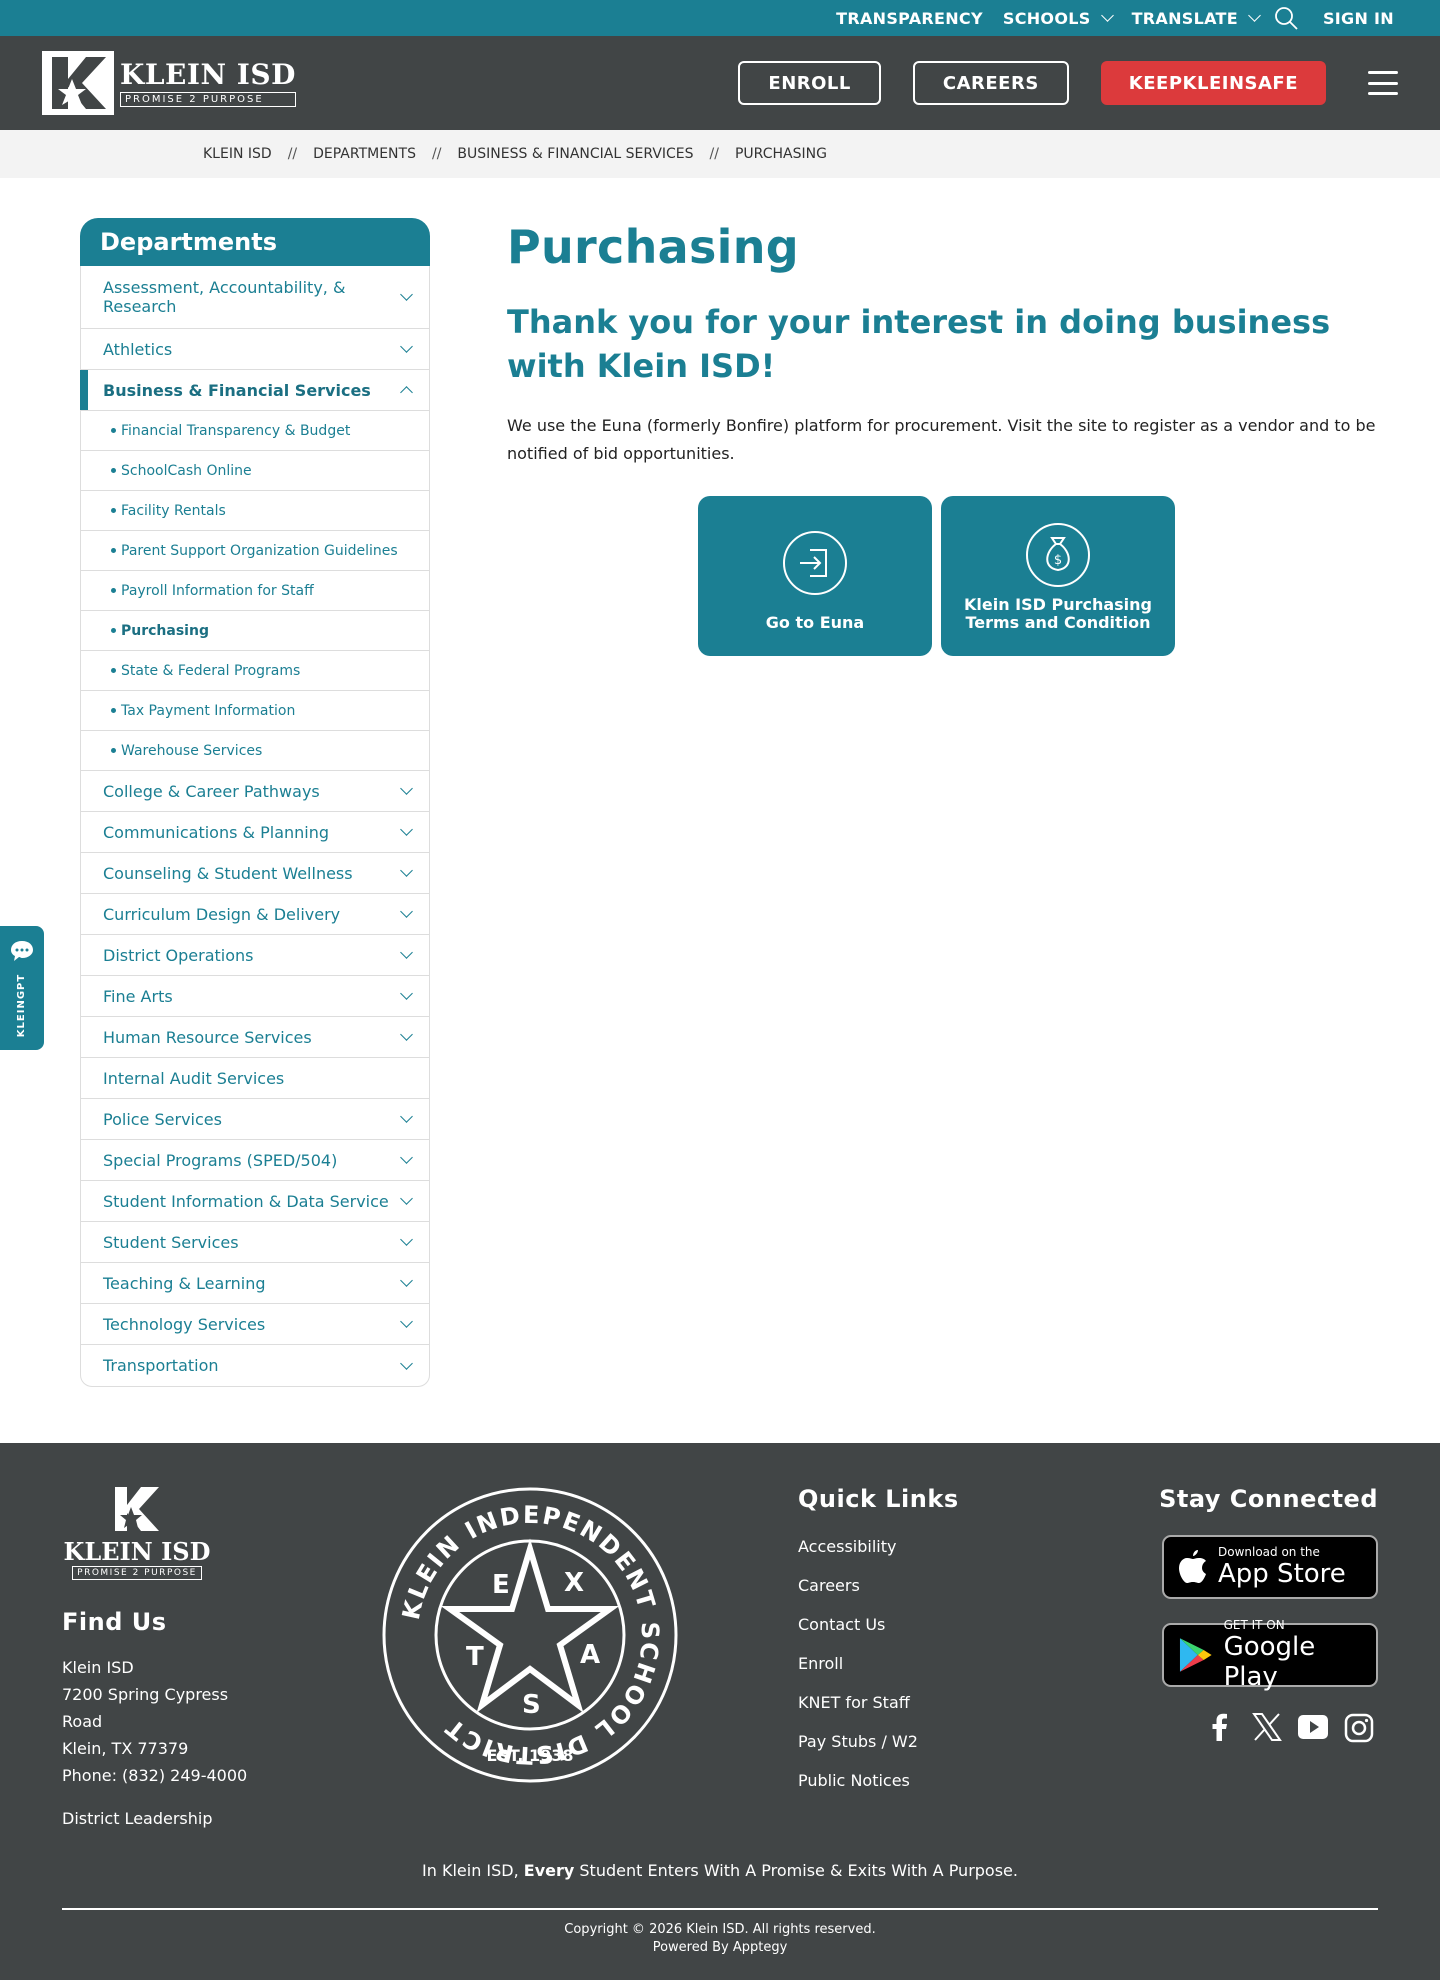 This screenshot has width=1440, height=1980. What do you see at coordinates (167, 1818) in the screenshot?
I see `district-leadership-link: District Leadership` at bounding box center [167, 1818].